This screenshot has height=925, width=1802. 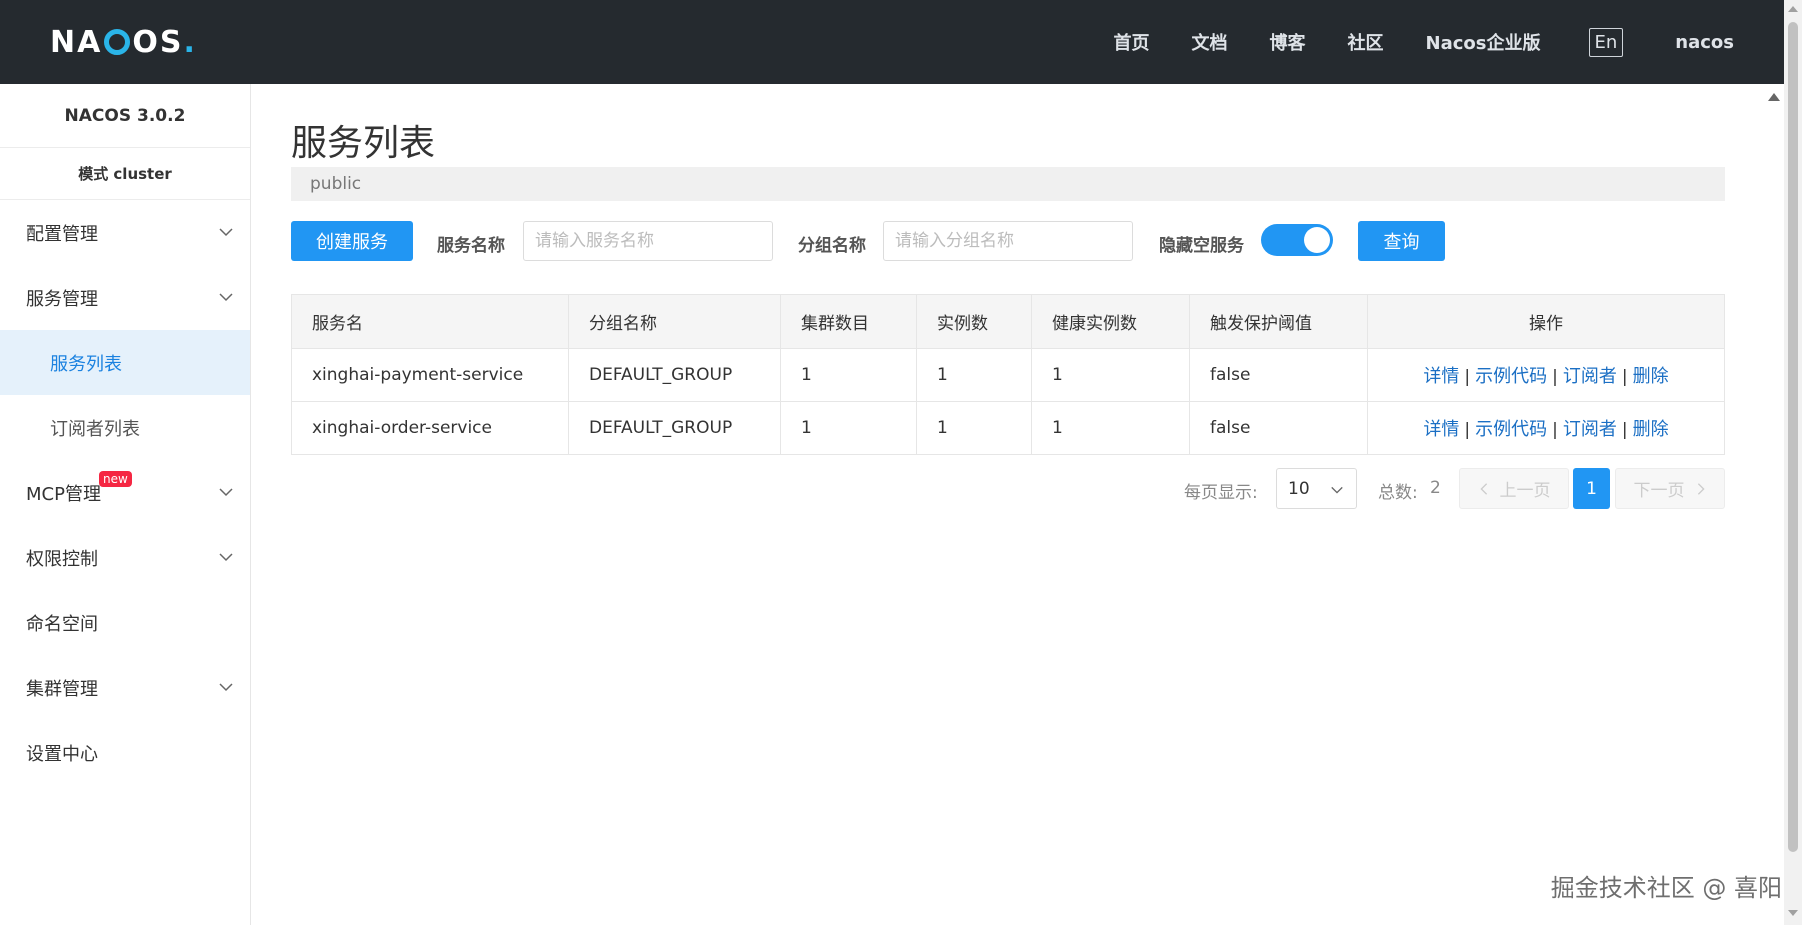 What do you see at coordinates (125, 232) in the screenshot?
I see `sidebar-item-config: 配置管理` at bounding box center [125, 232].